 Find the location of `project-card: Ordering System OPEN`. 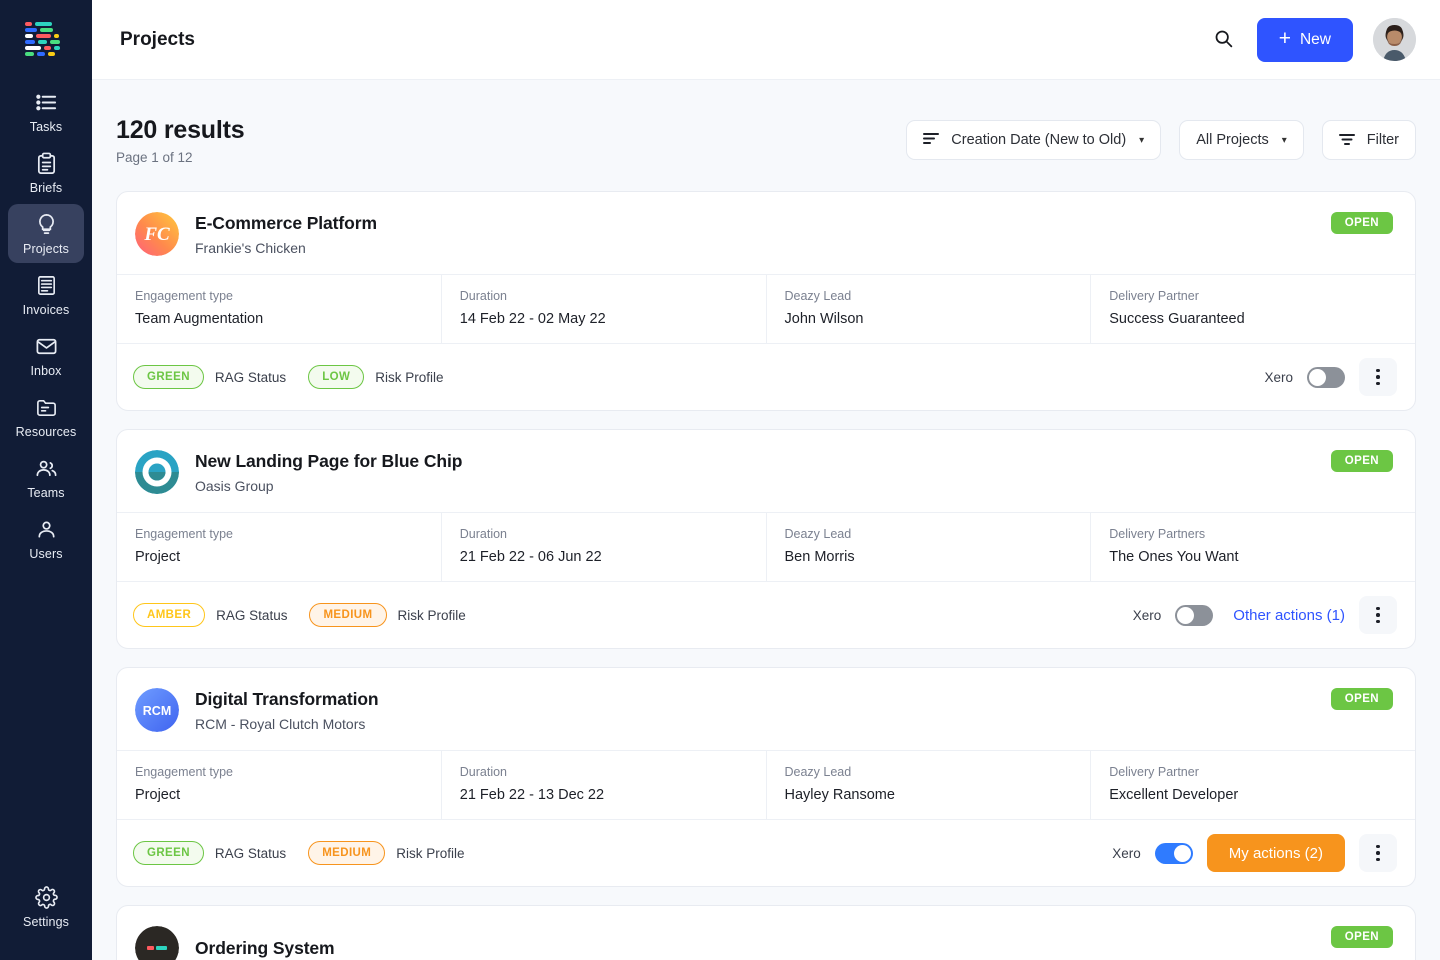

project-card: Ordering System OPEN is located at coordinates (766, 932).